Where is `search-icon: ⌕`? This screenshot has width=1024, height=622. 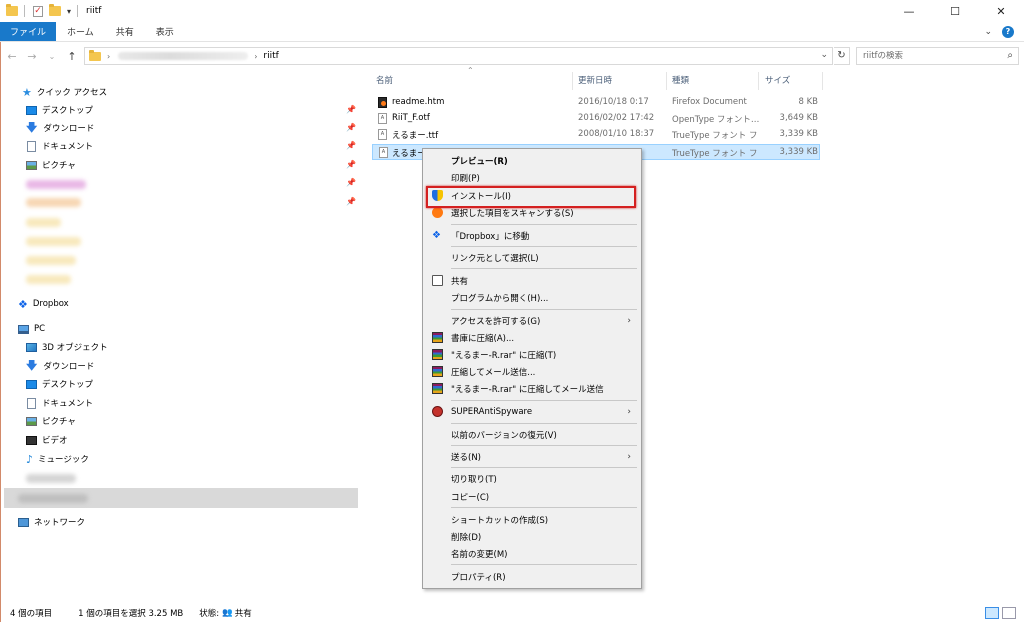 search-icon: ⌕ is located at coordinates (1010, 55).